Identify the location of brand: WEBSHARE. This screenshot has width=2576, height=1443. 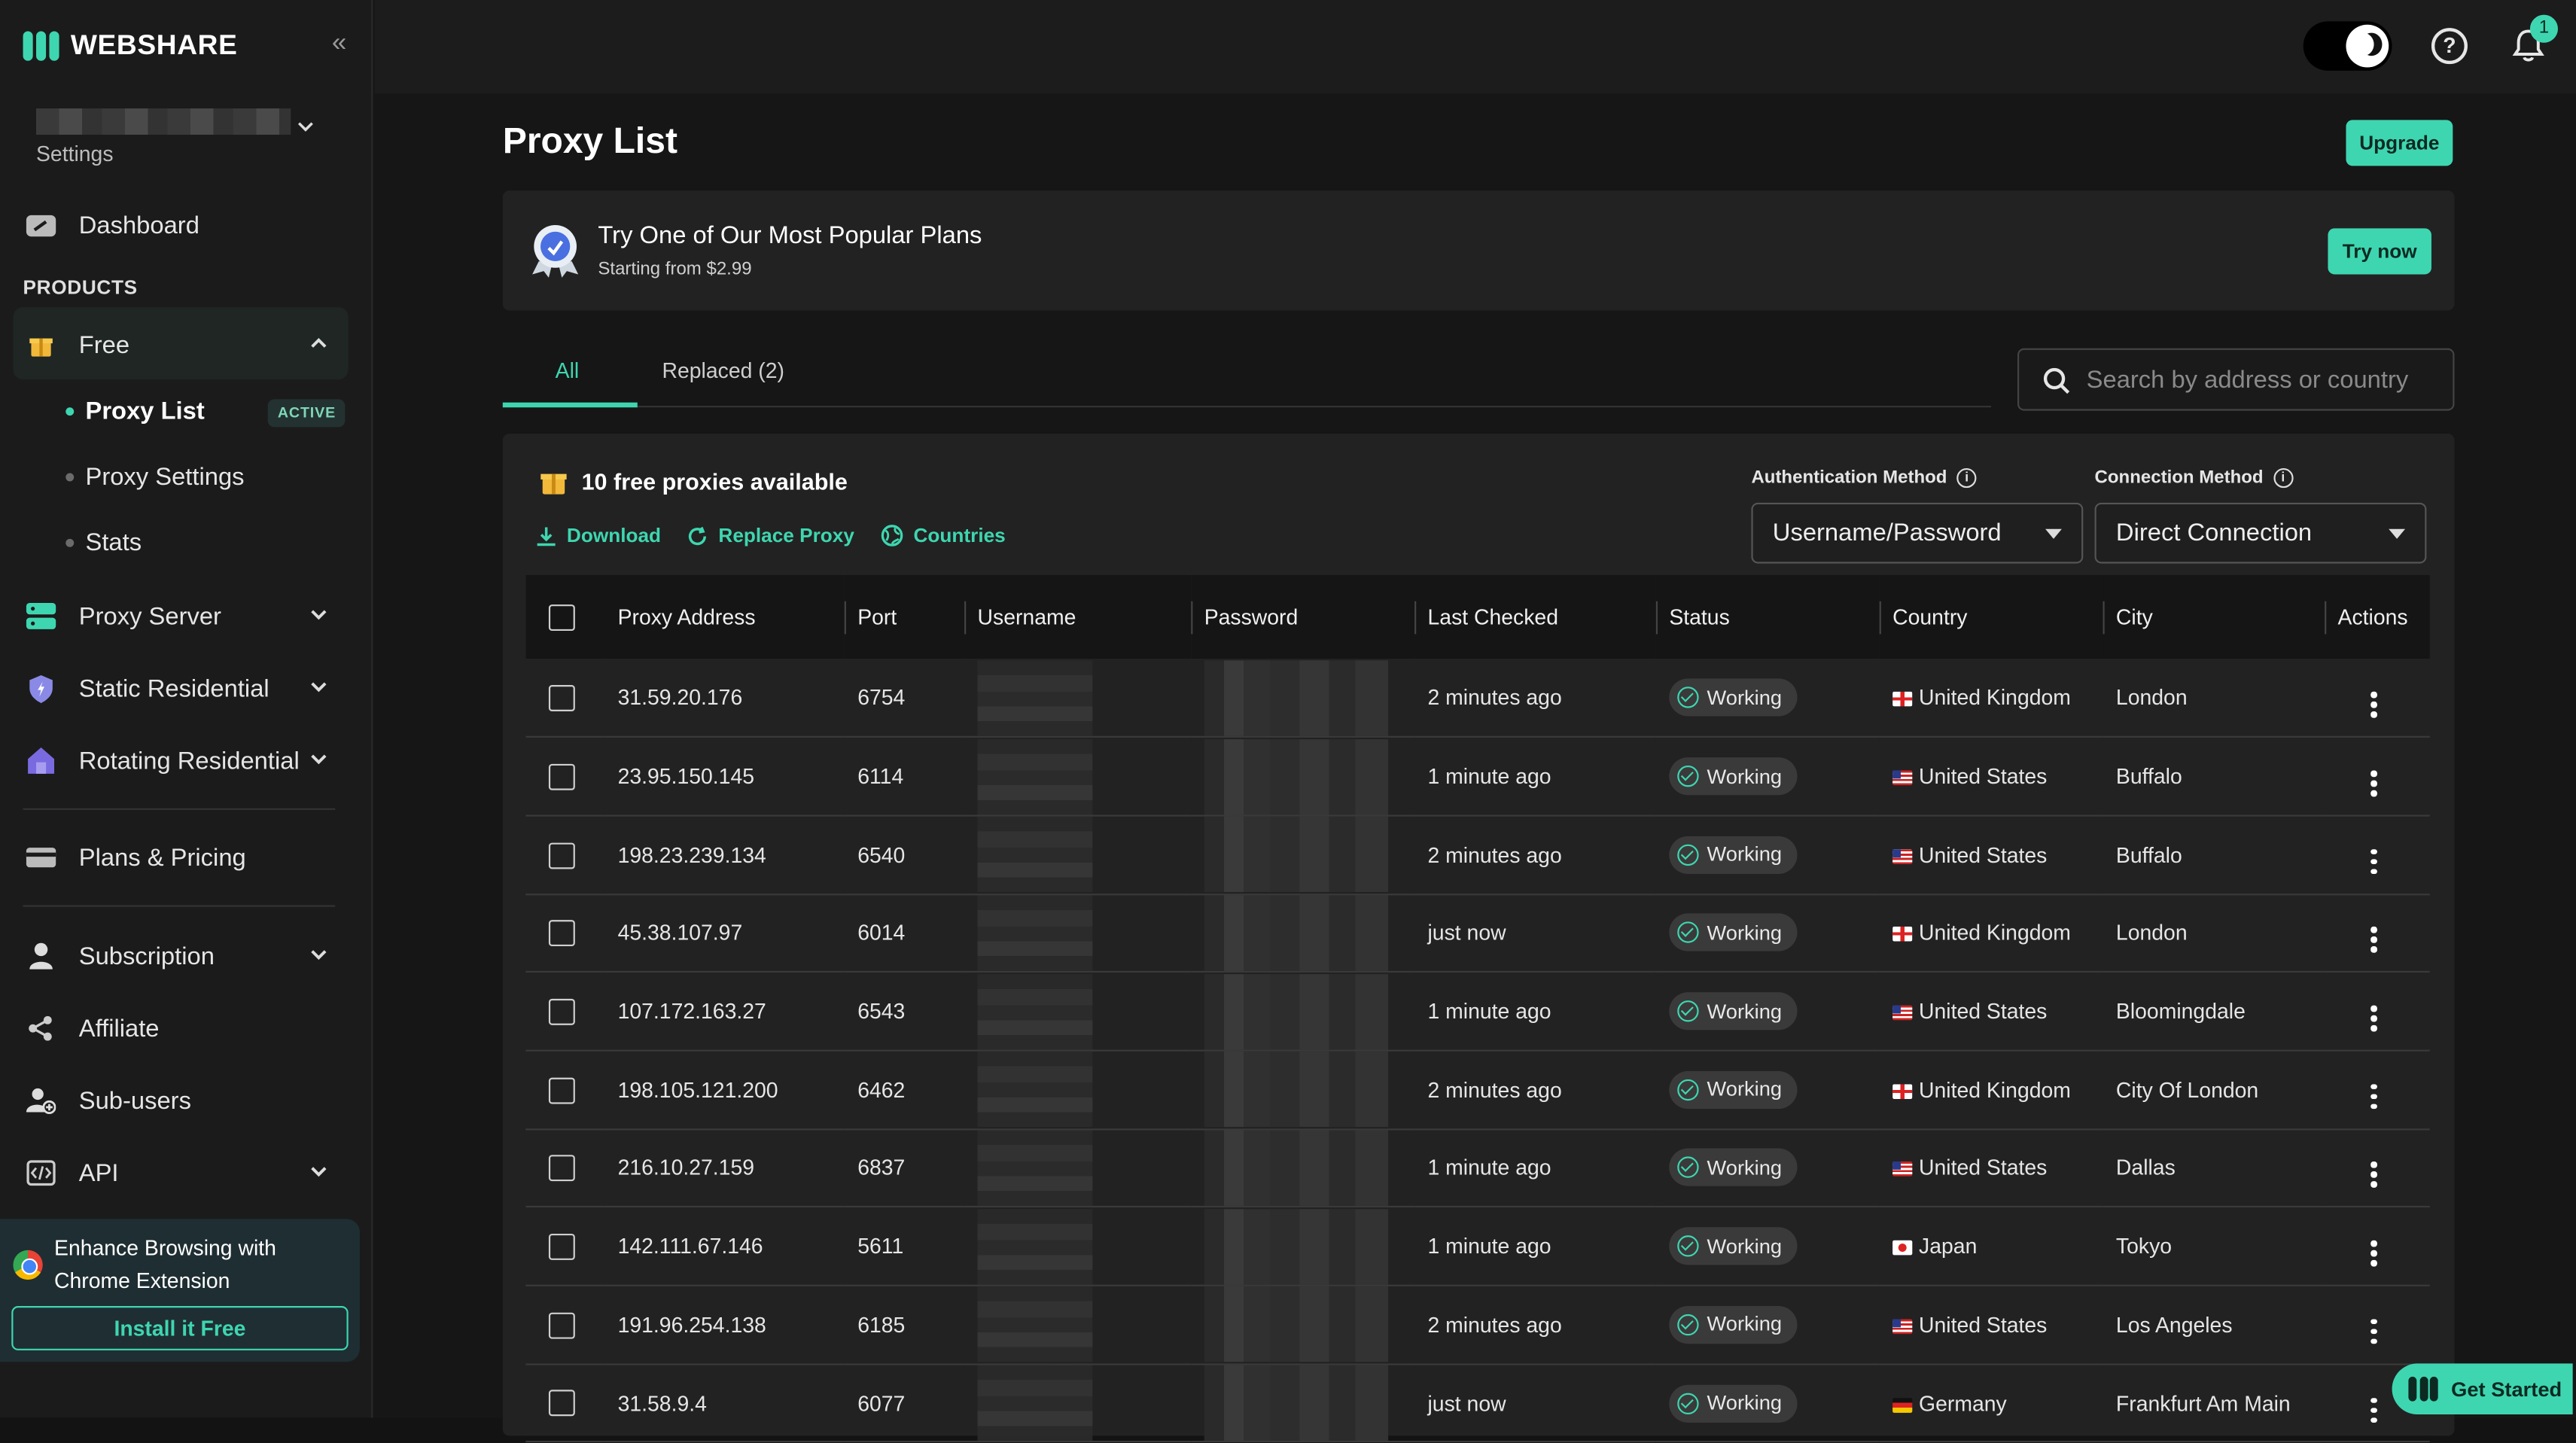
(130, 45).